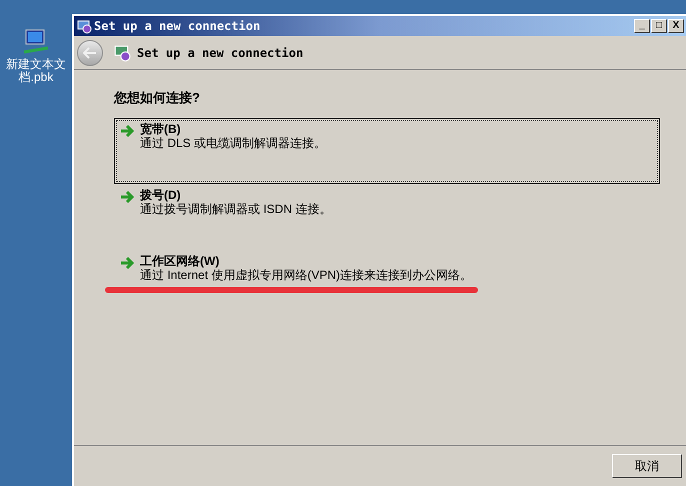 This screenshot has width=686, height=486. I want to click on option-description: 通过拨号调制解调器或 ISDN 连接。, so click(236, 209).